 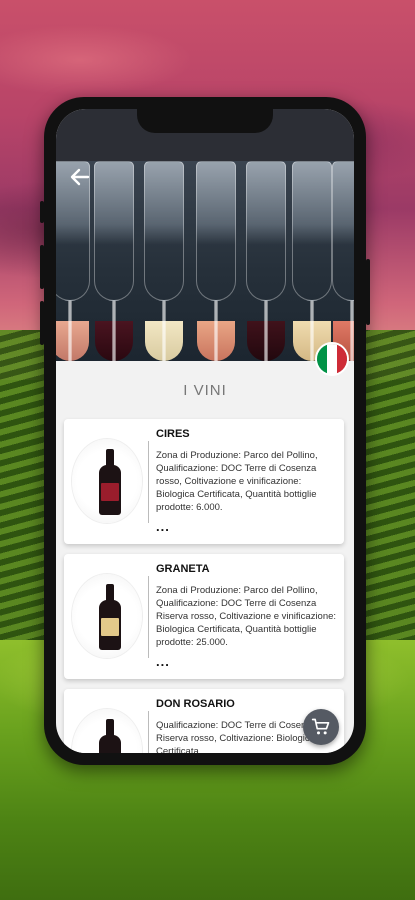 What do you see at coordinates (368, 292) in the screenshot?
I see `phone-power-button` at bounding box center [368, 292].